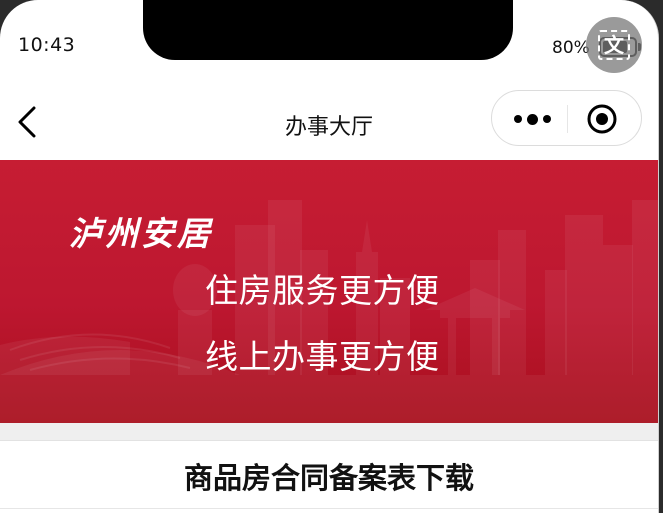  I want to click on slogan-line-1: 住房服务更方便, so click(322, 290).